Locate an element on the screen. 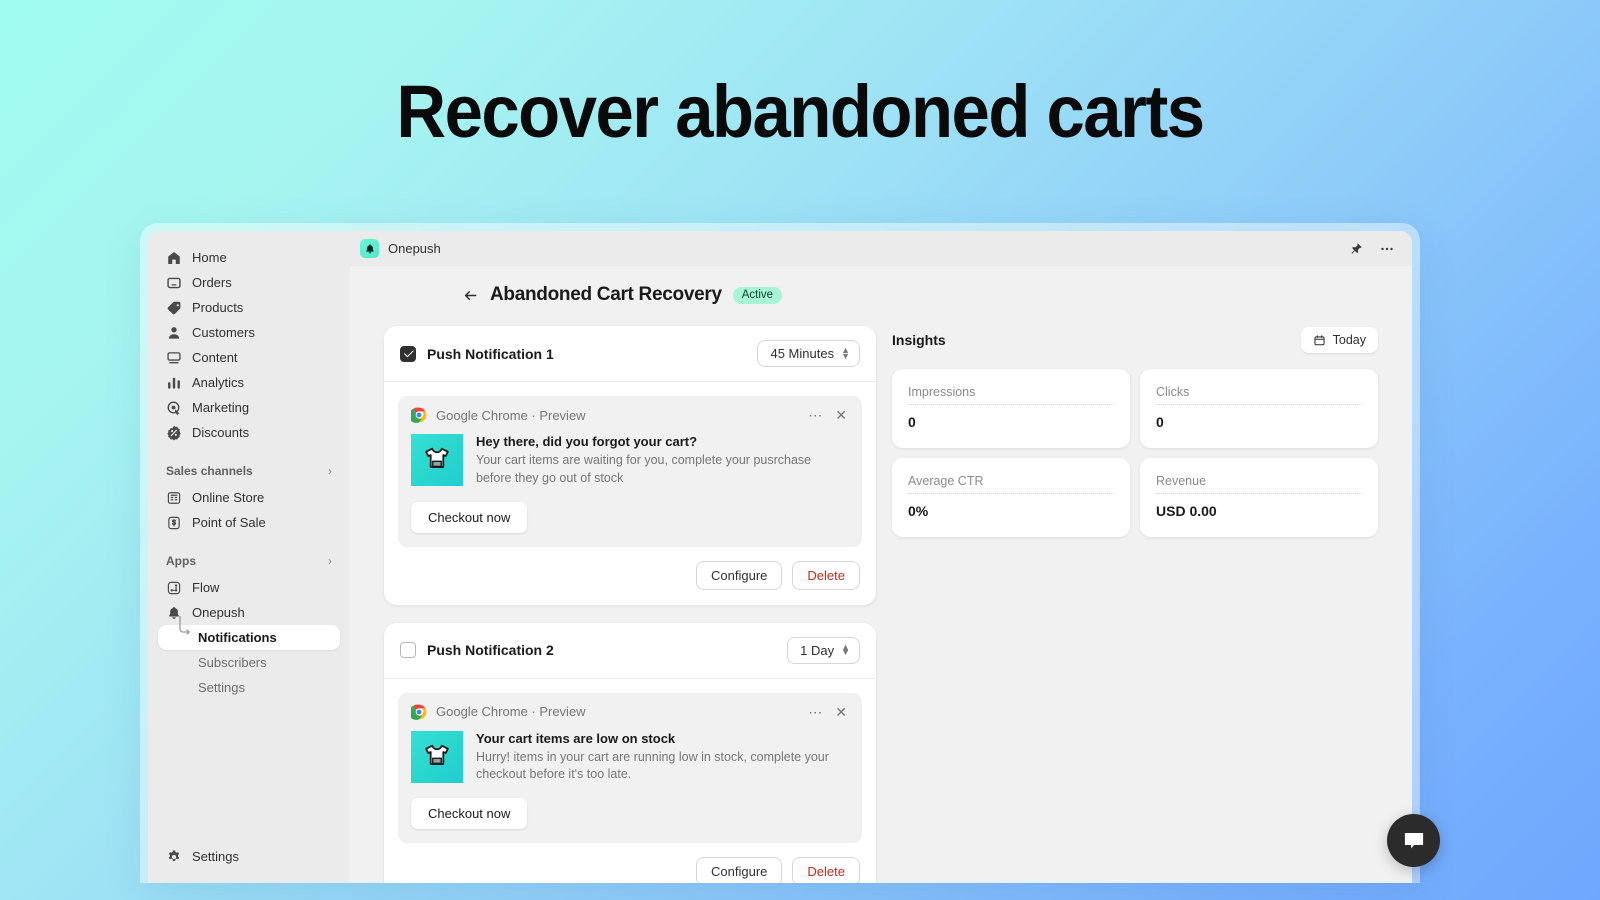 Image resolution: width=1600 pixels, height=900 pixels. stat-value: USD 0.00 is located at coordinates (1186, 511).